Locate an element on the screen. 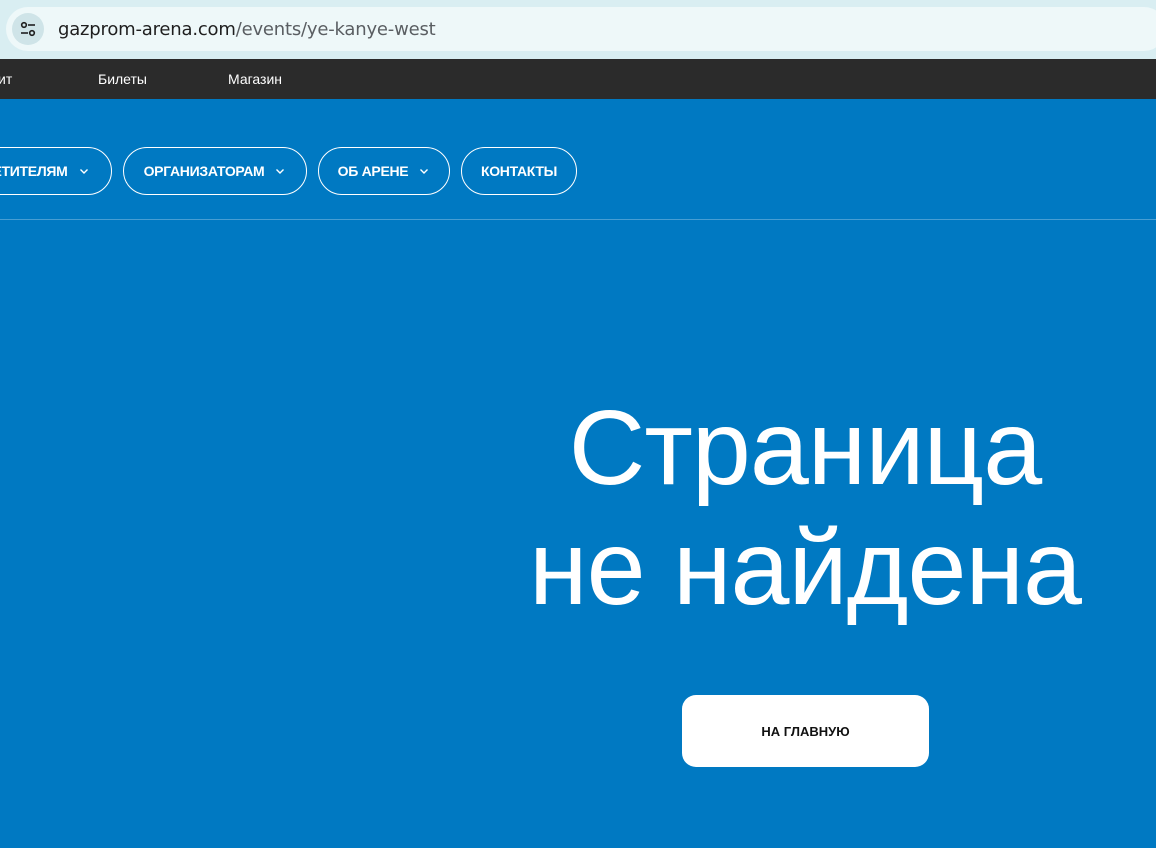 This screenshot has height=848, width=1156. nav-pill-label: КОНТАКТЫ is located at coordinates (519, 171).